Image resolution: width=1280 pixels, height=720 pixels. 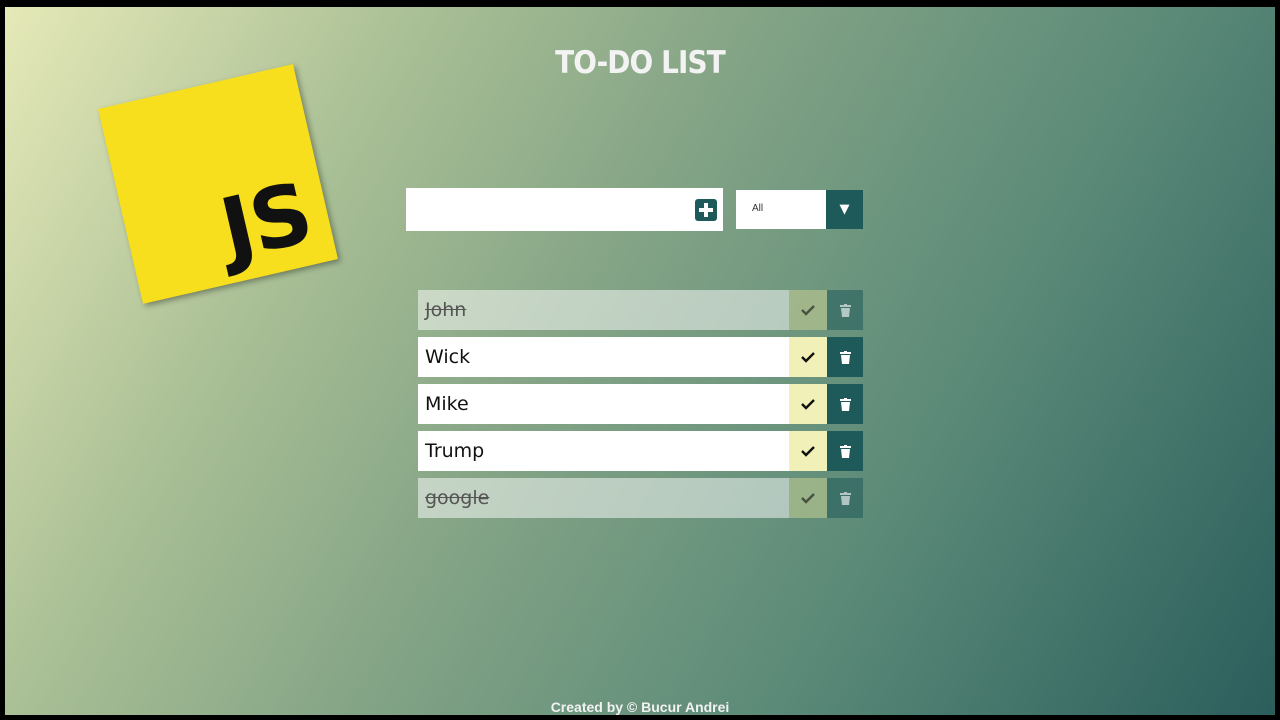 What do you see at coordinates (758, 208) in the screenshot?
I see `filter-selected-value: All` at bounding box center [758, 208].